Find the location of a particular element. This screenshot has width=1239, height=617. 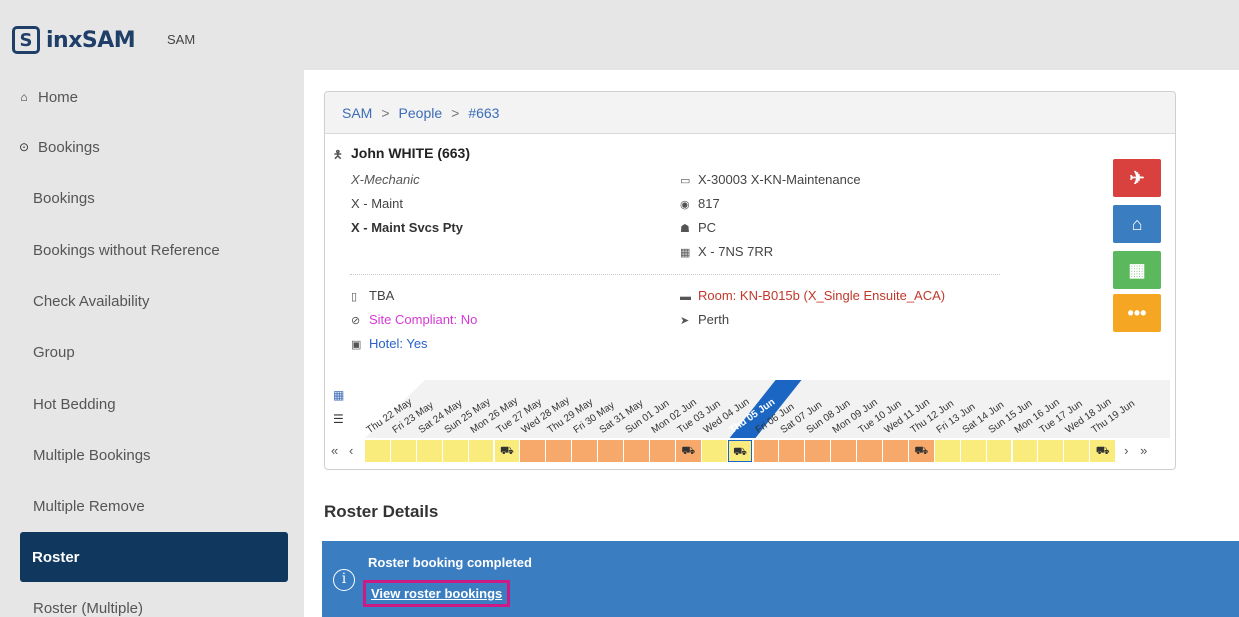

calendar-view-icon: ▦ is located at coordinates (338, 395).